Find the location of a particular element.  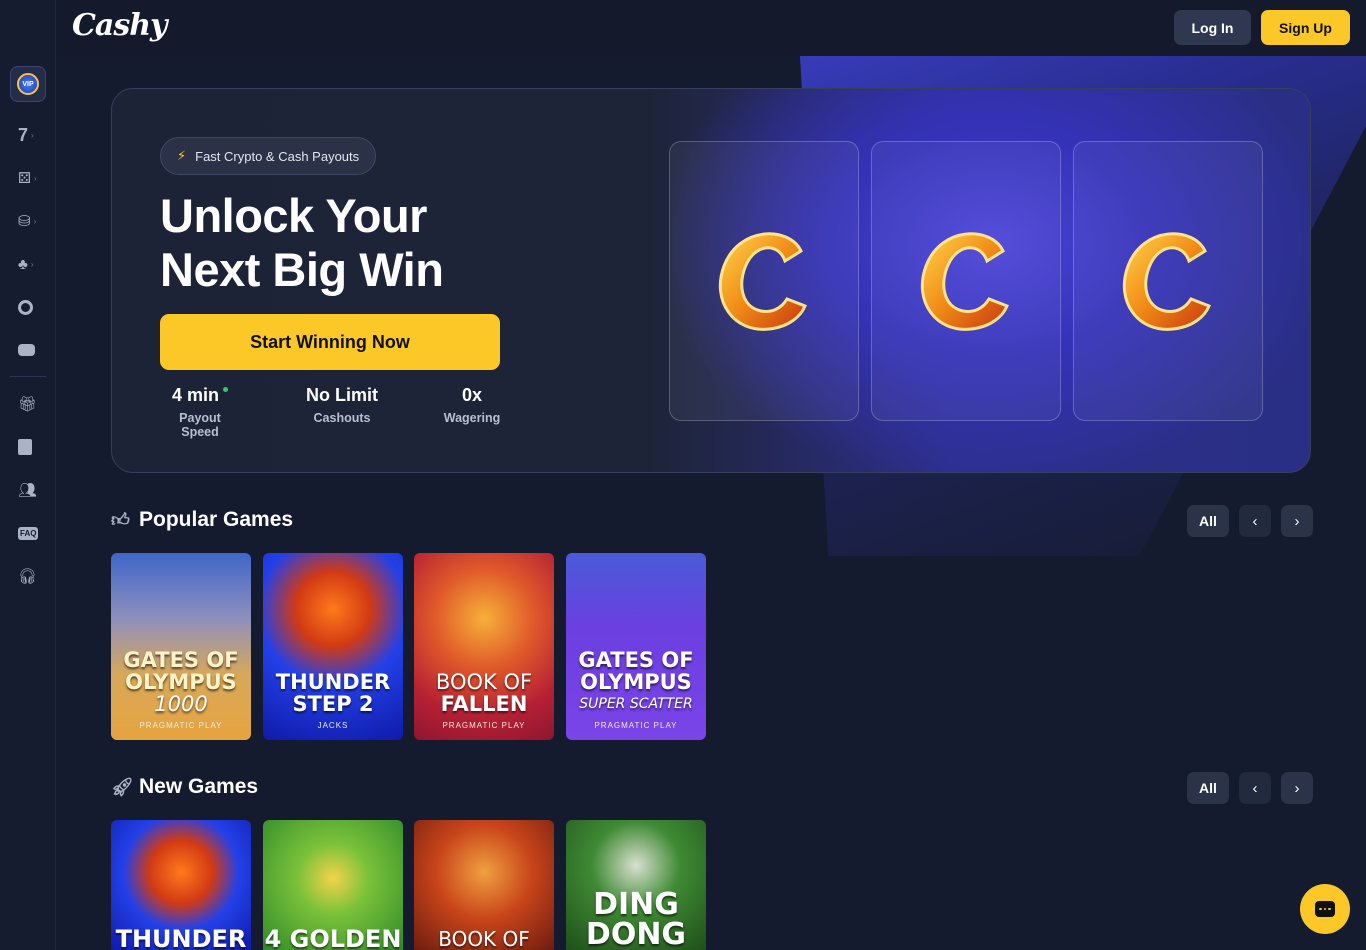

payout-pill: ⚡︎ Fast Crypto & Cash Payouts is located at coordinates (268, 156).